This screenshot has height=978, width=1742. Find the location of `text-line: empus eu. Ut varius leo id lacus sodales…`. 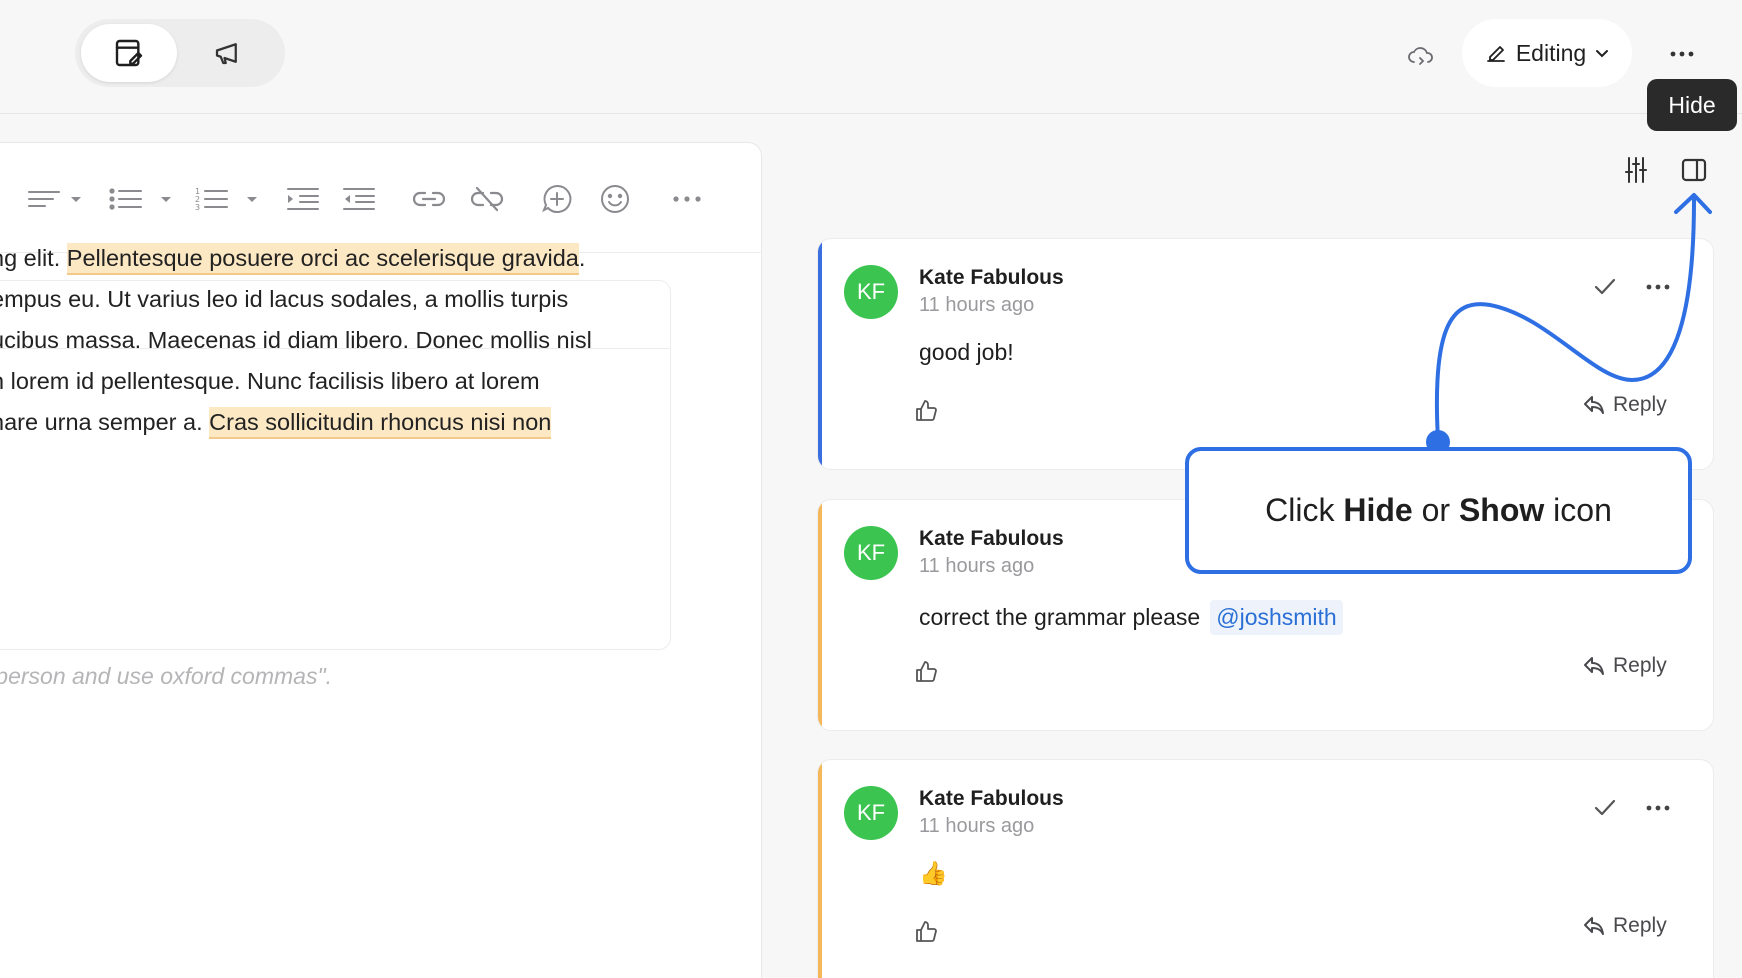

text-line: empus eu. Ut varius leo id lacus sodales… is located at coordinates (284, 299).